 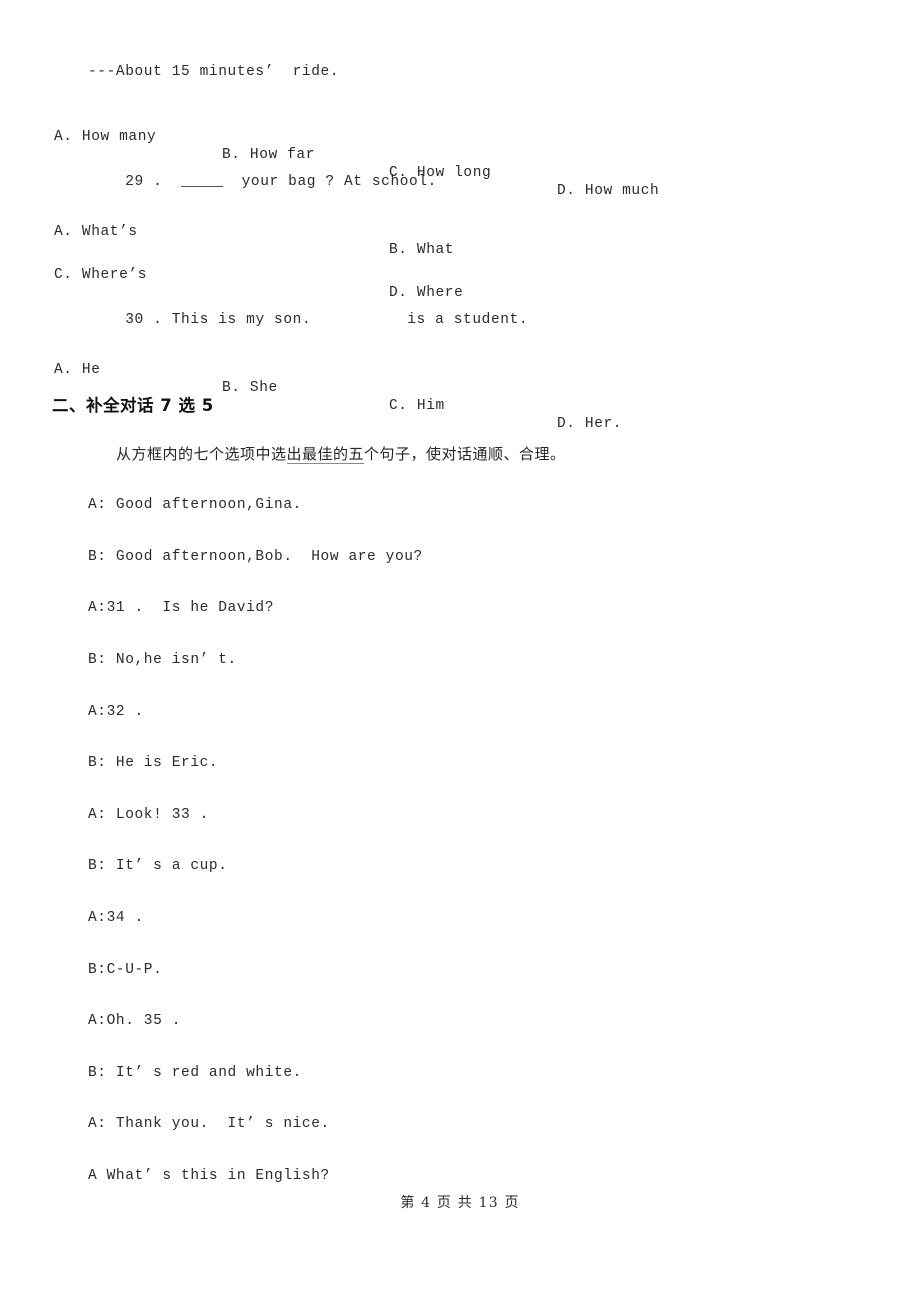 What do you see at coordinates (464, 388) in the screenshot?
I see `question-30-options: A. He B. She C. Him D. Her.` at bounding box center [464, 388].